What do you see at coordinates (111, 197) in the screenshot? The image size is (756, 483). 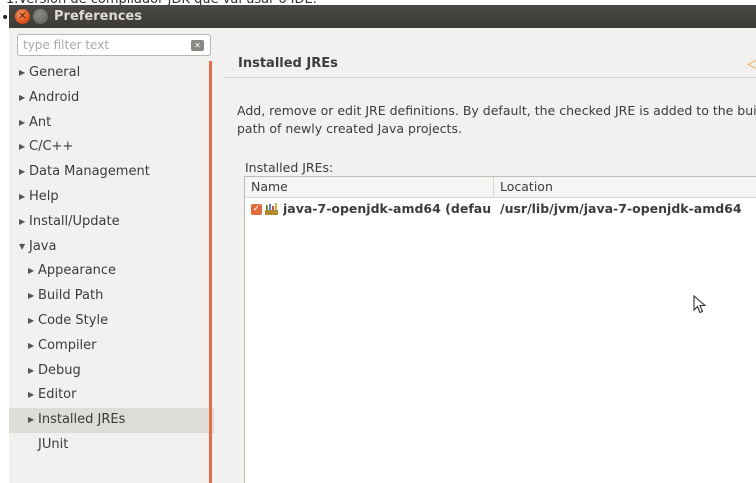 I see `tree-item: ▶ Help` at bounding box center [111, 197].